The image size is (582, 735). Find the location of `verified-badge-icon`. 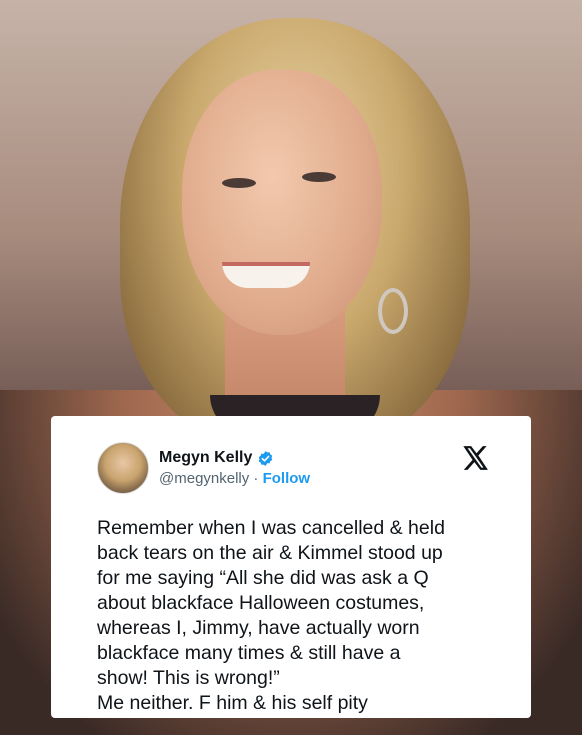

verified-badge-icon is located at coordinates (266, 458).